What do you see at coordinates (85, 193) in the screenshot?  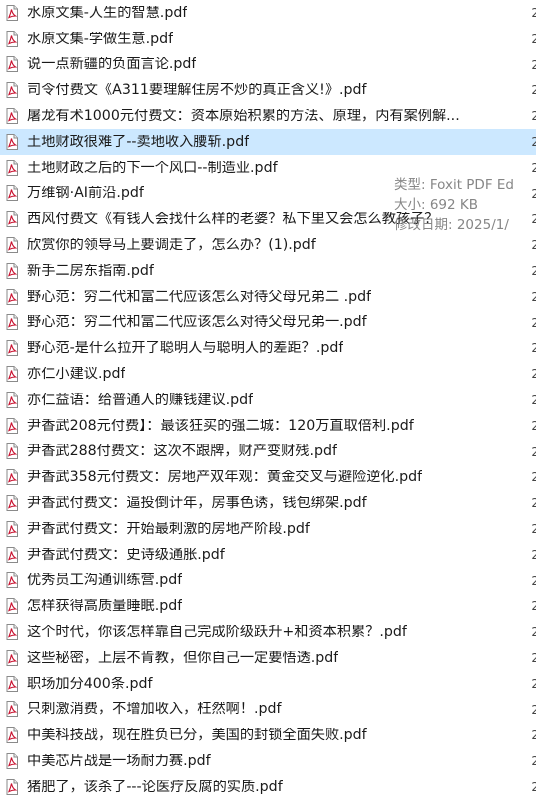 I see `file-name: 万维钢·AI前沿.pdf` at bounding box center [85, 193].